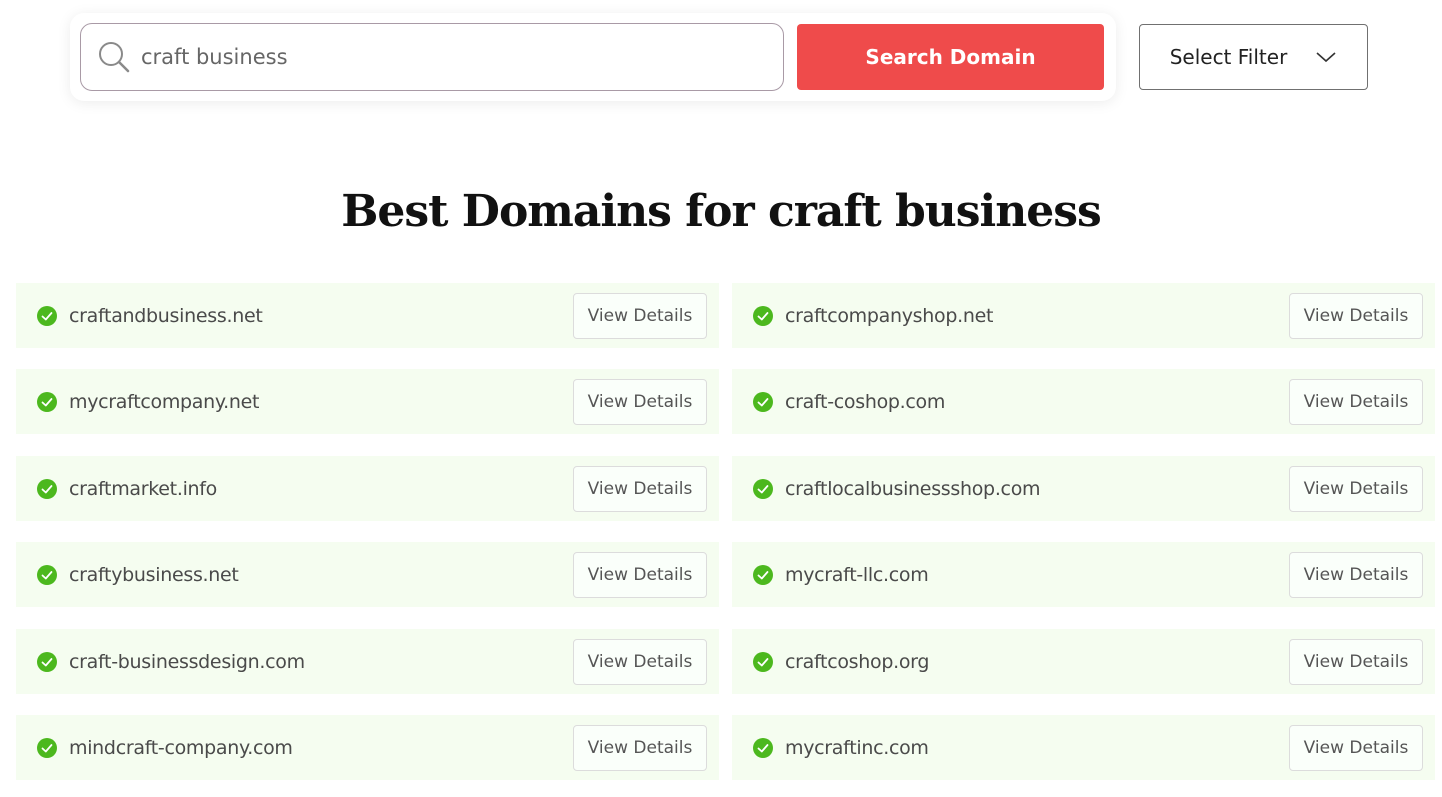  I want to click on domain-result-item: craftlocalbusinessshop.com View Details, so click(1083, 488).